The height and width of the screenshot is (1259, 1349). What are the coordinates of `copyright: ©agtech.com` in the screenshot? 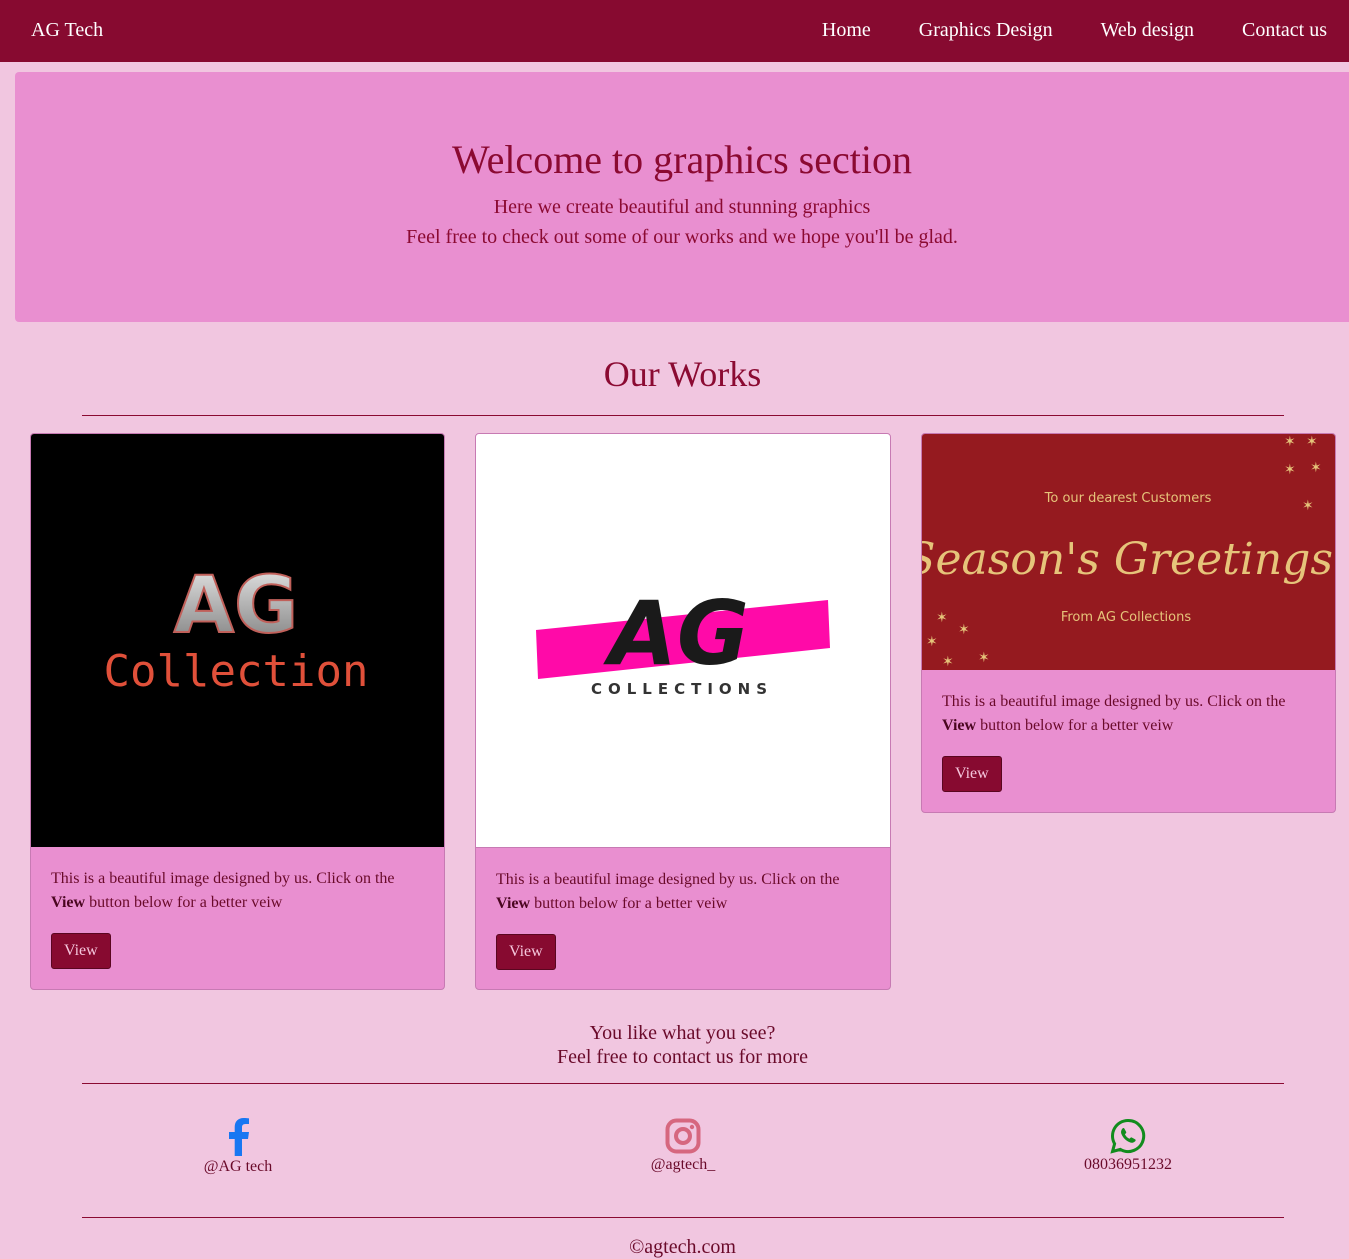 It's located at (682, 1247).